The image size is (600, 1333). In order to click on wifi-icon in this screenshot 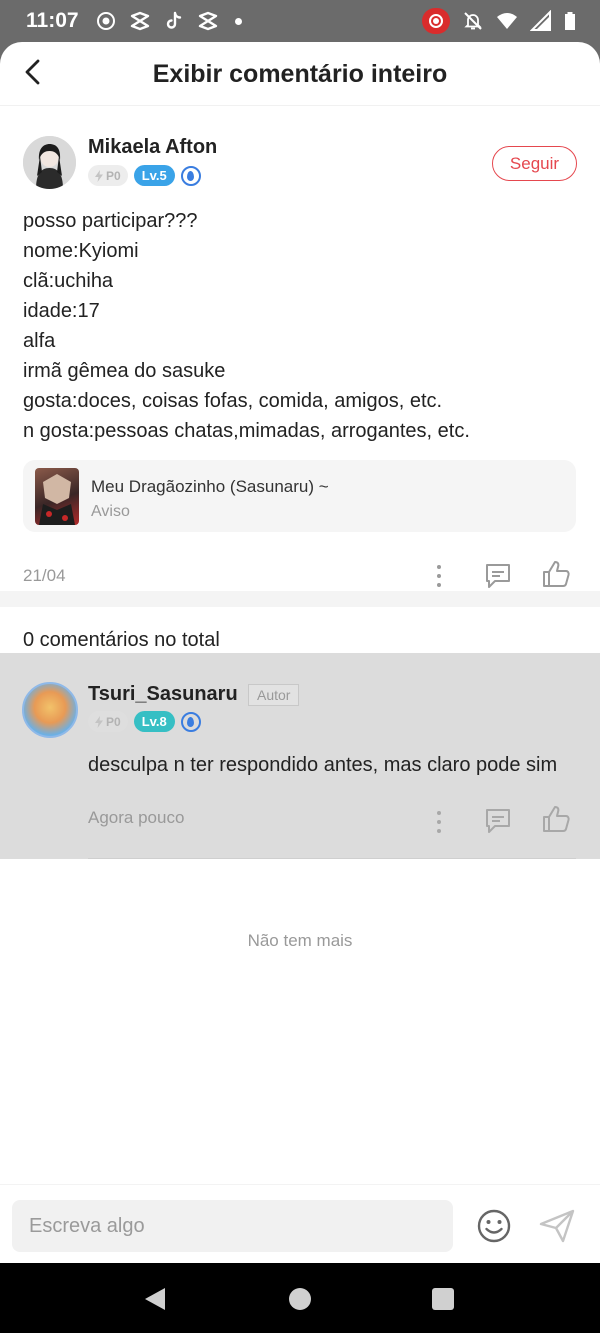, I will do `click(507, 21)`.